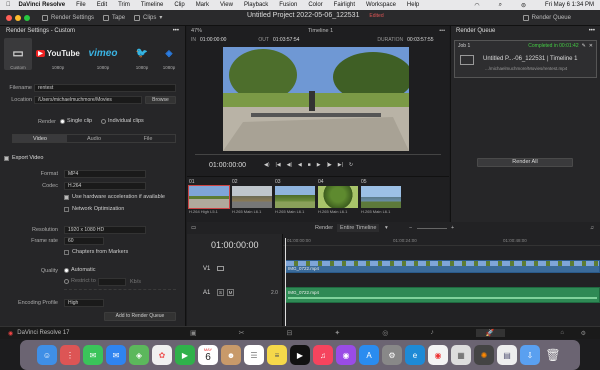 The height and width of the screenshot is (370, 600). Describe the element at coordinates (432, 333) in the screenshot. I see `fairlight-page-icon: ♪` at that location.